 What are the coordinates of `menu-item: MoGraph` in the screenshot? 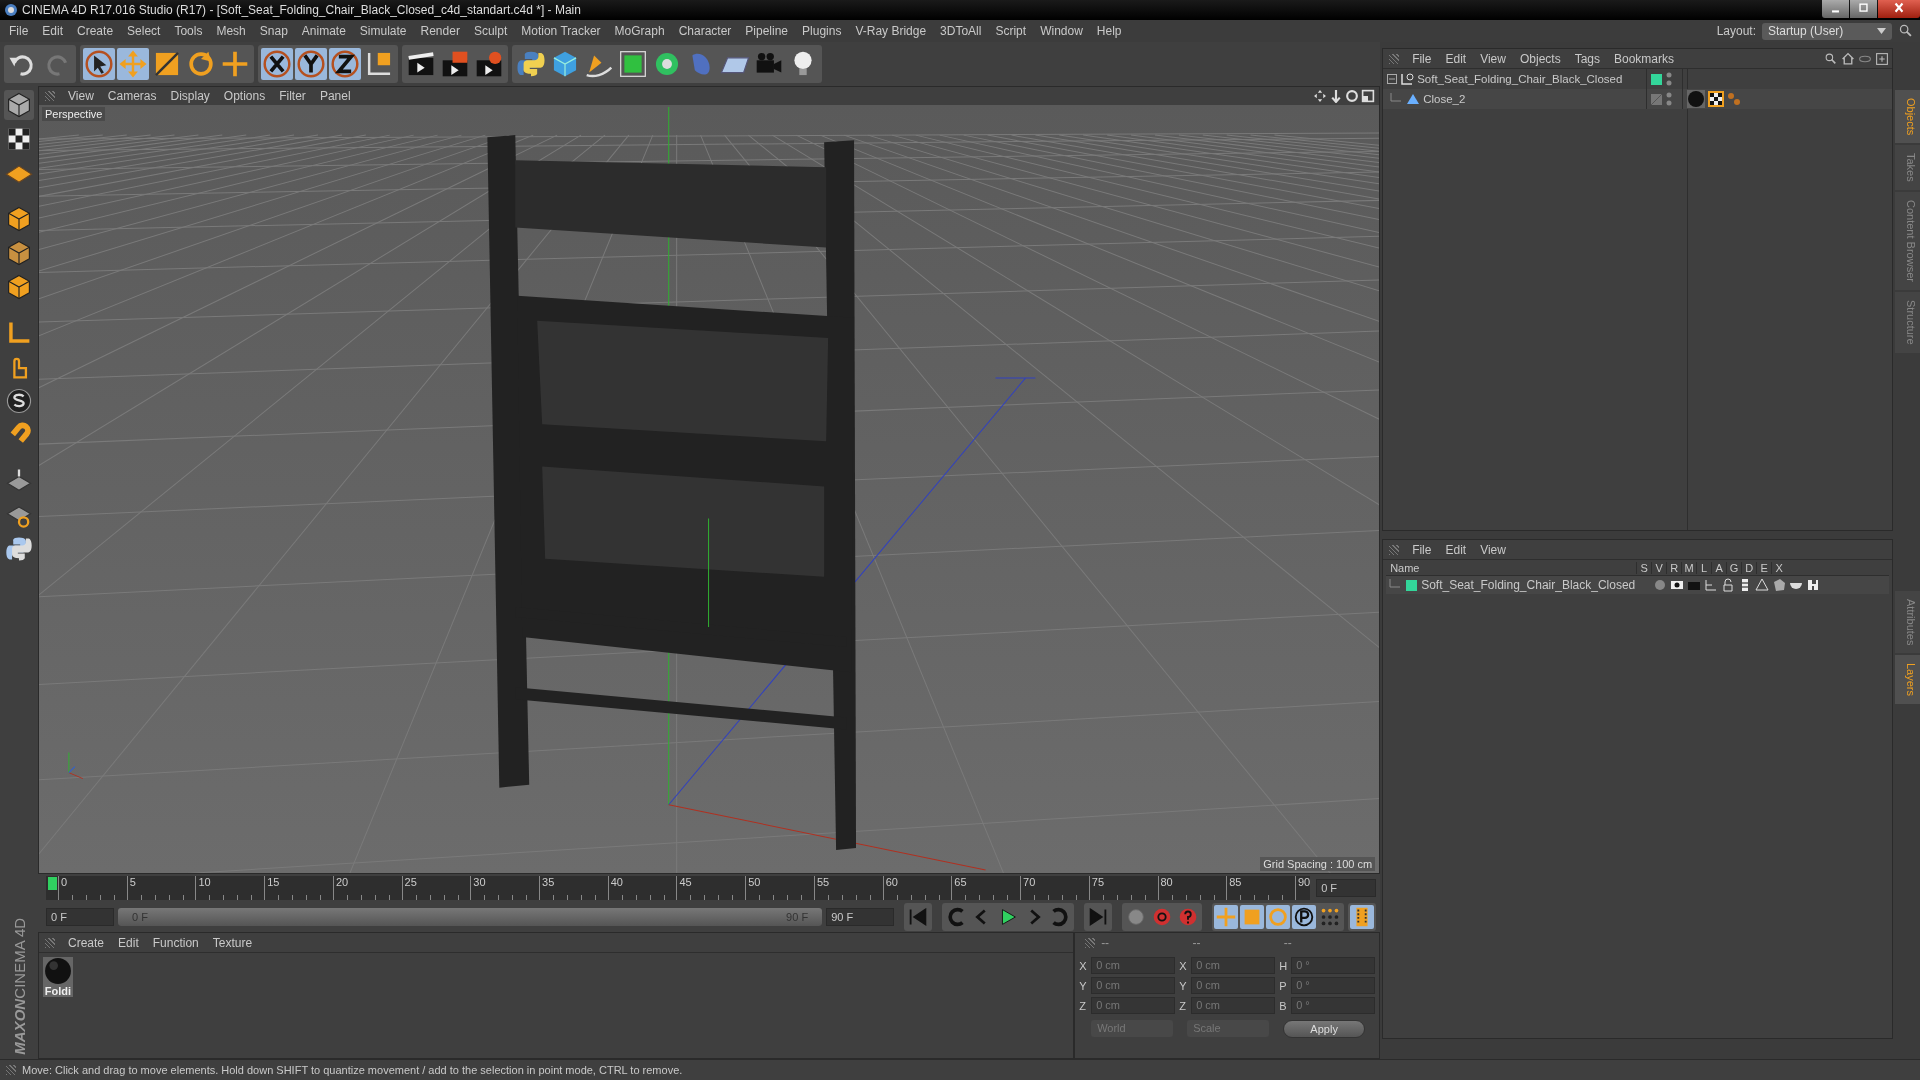 It's located at (639, 31).